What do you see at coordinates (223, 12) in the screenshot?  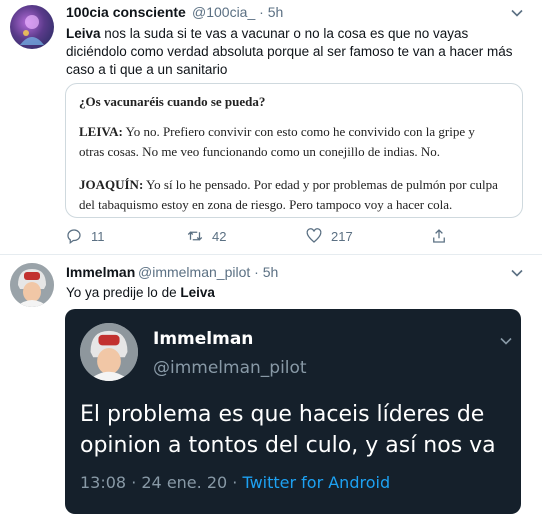 I see `tweet1-handle: @100cia_` at bounding box center [223, 12].